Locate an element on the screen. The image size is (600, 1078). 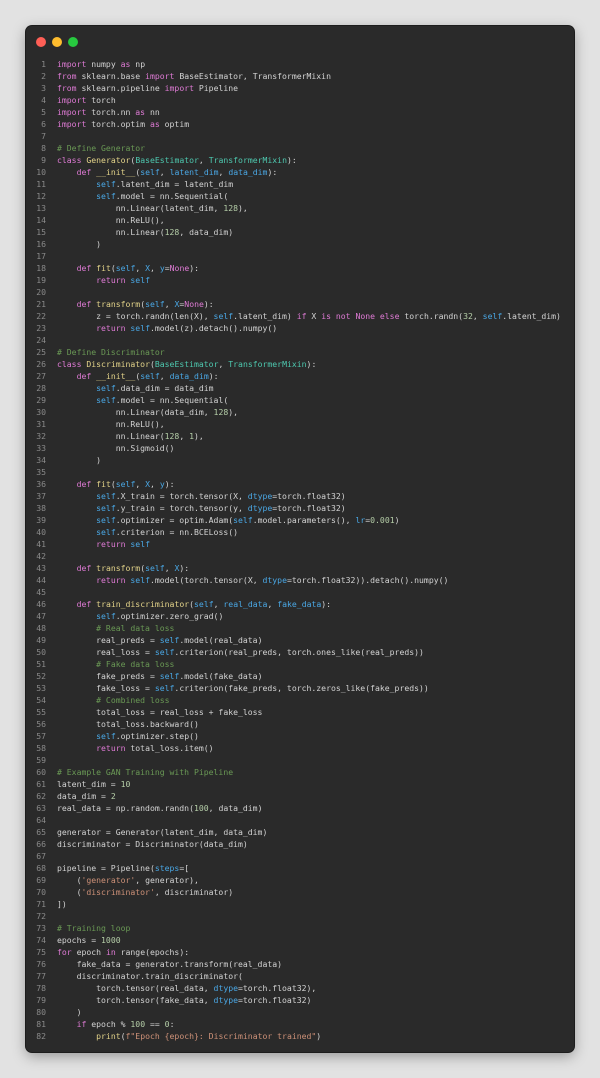
code-token: , data_dim) is located at coordinates (206, 232).